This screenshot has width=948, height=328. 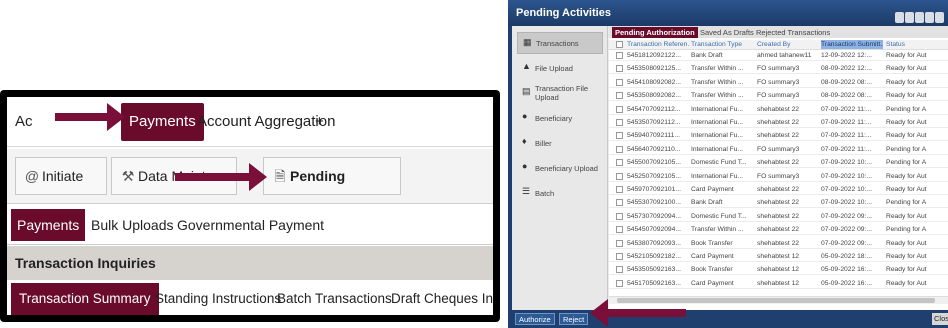 I want to click on sidebar-item-biller: ♦ Biller, so click(x=560, y=143).